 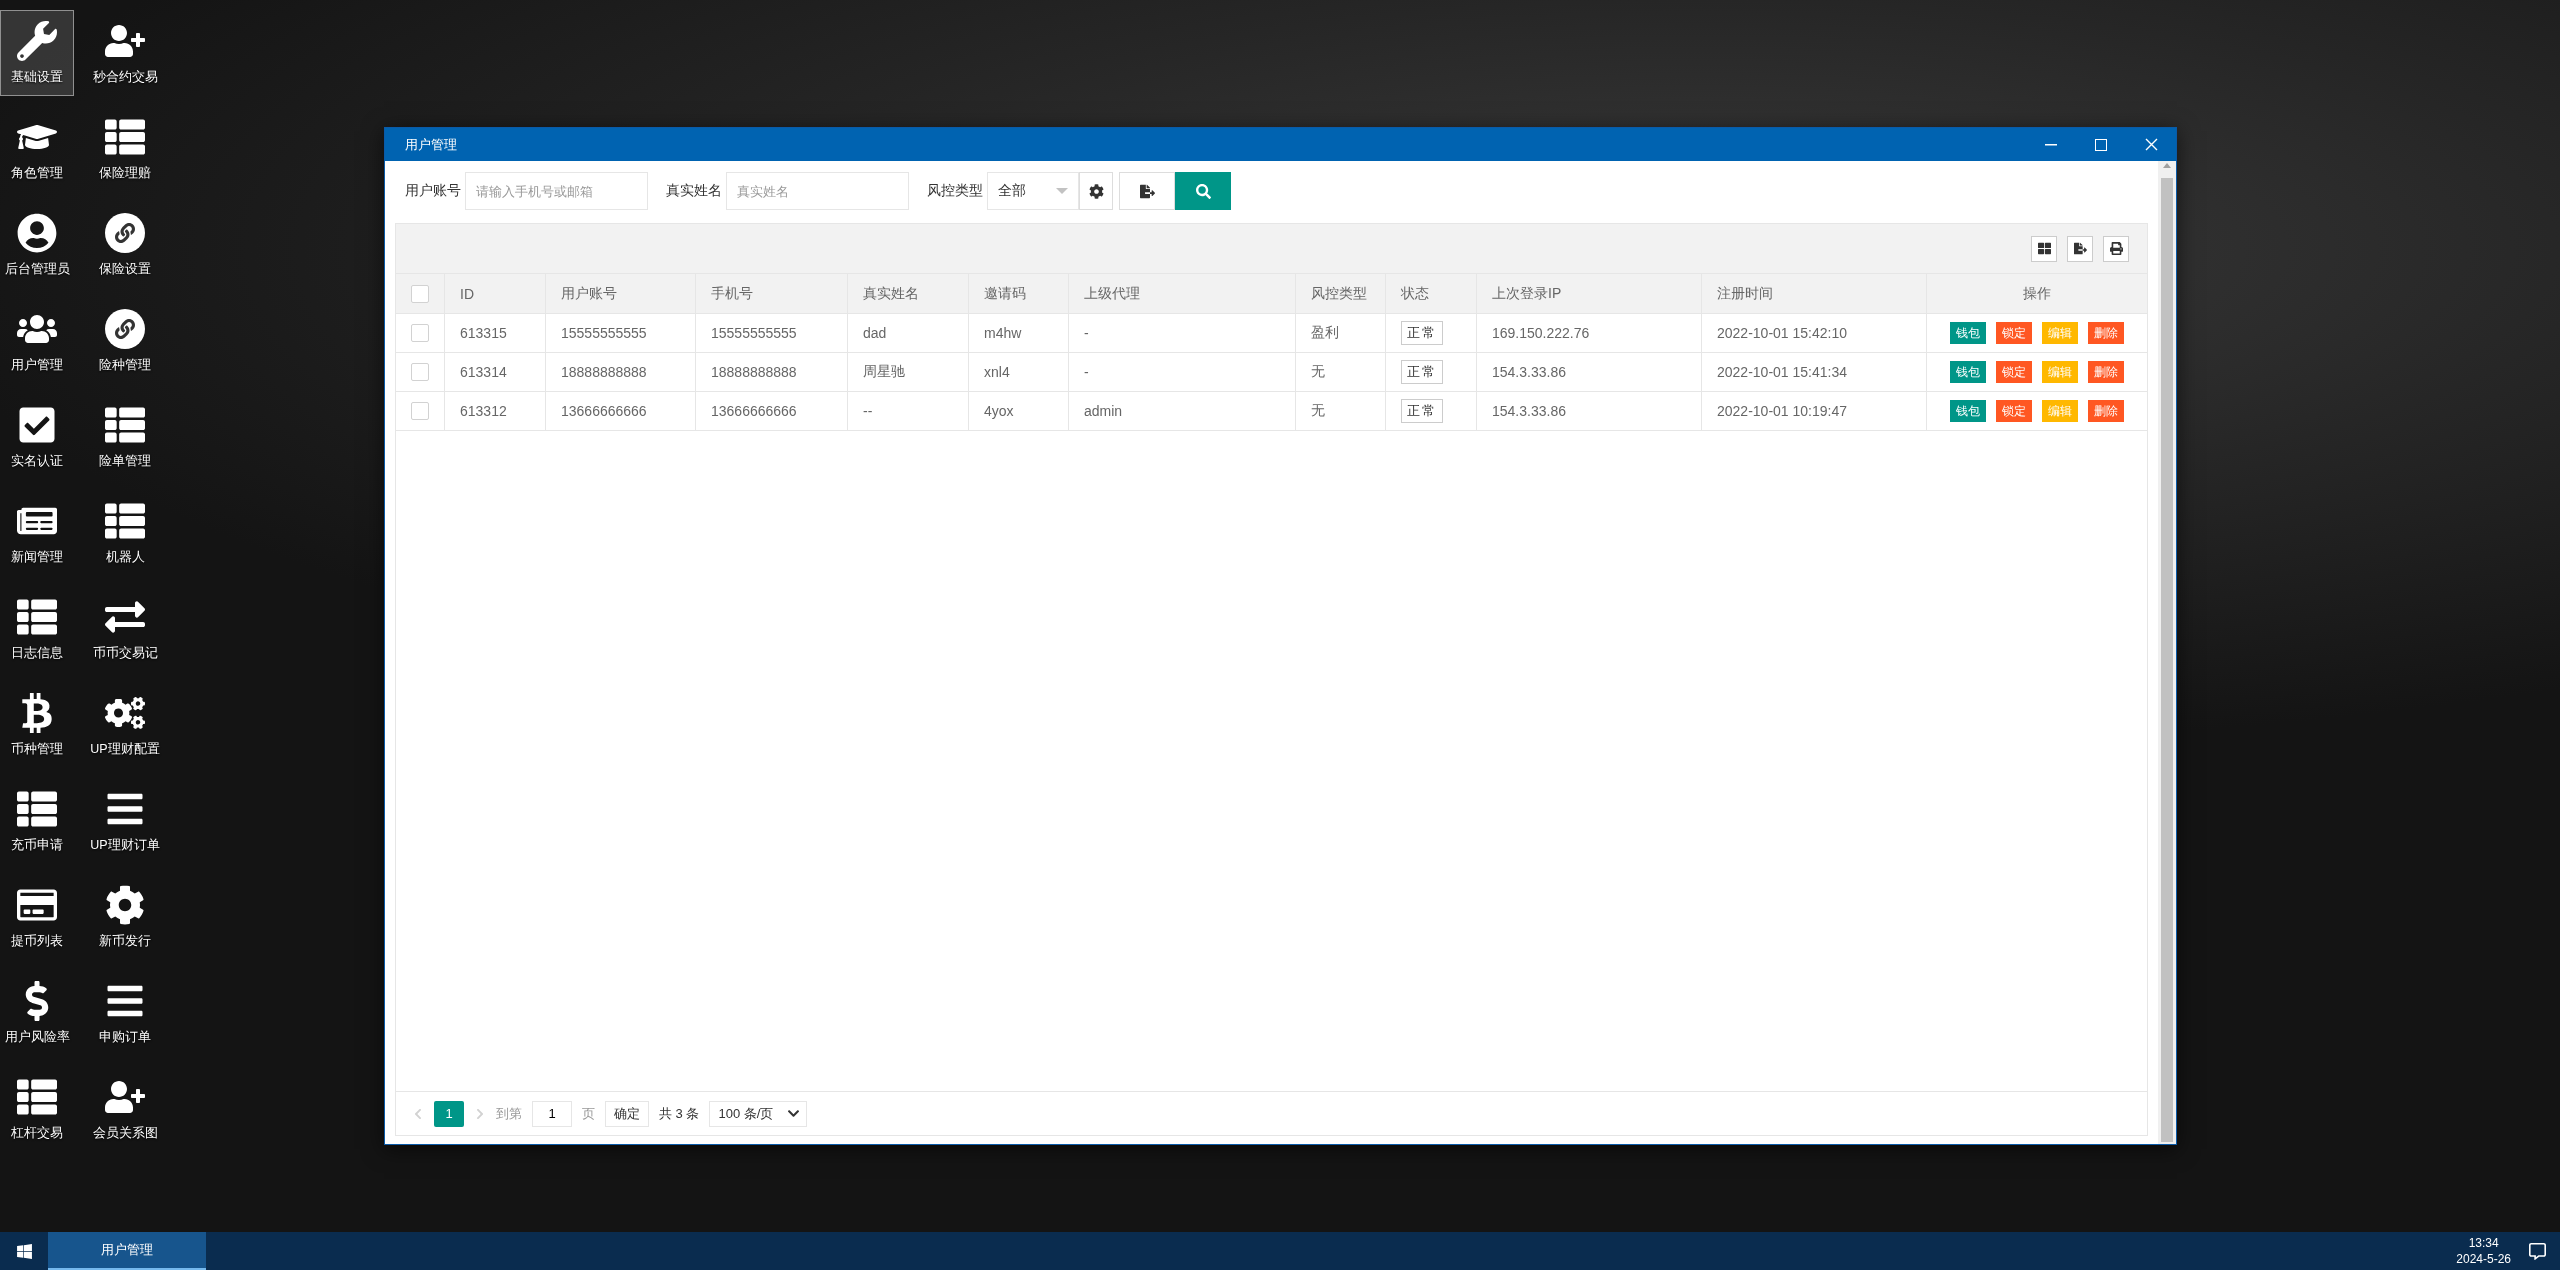 I want to click on page-number: 1, so click(x=449, y=1113).